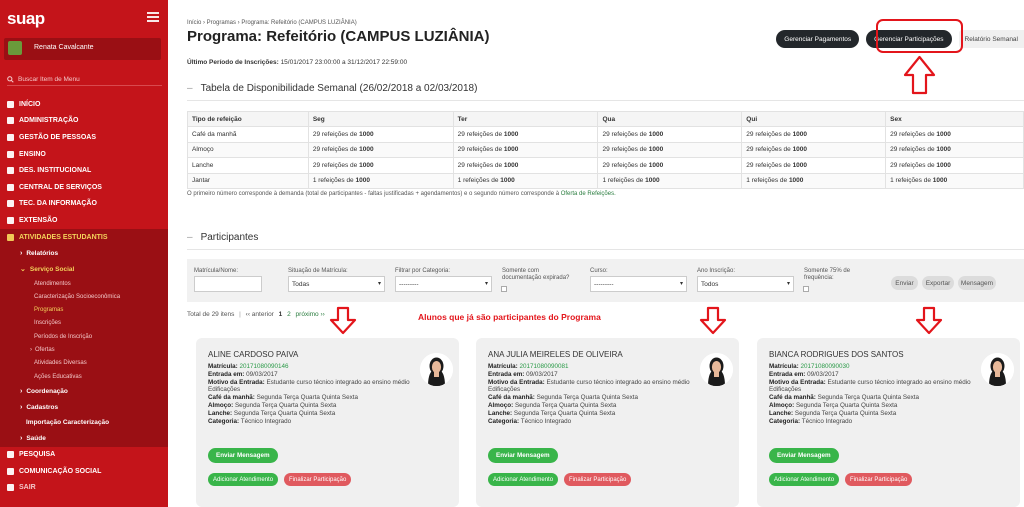  Describe the element at coordinates (336, 284) in the screenshot. I see `situacao-select: Todas ▾` at that location.